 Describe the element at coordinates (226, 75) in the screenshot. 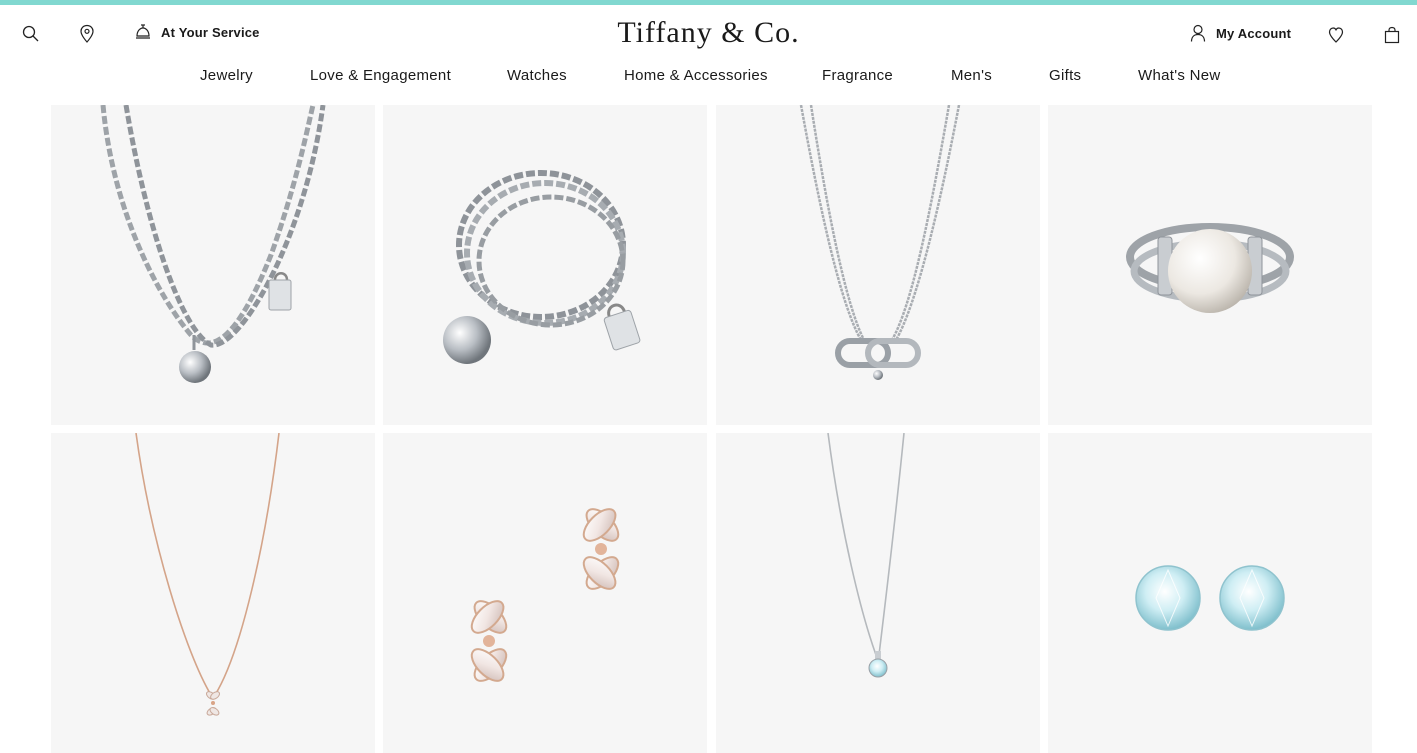

I see `nav-jewelry: Jewelry` at that location.